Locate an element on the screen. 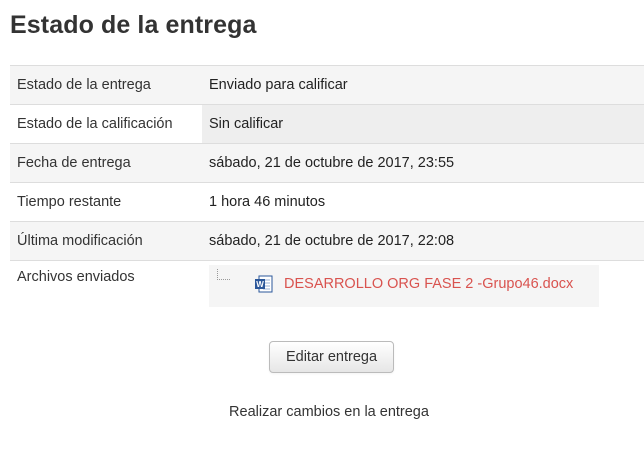  file-submissions-label: Archivos enviados is located at coordinates (106, 293).